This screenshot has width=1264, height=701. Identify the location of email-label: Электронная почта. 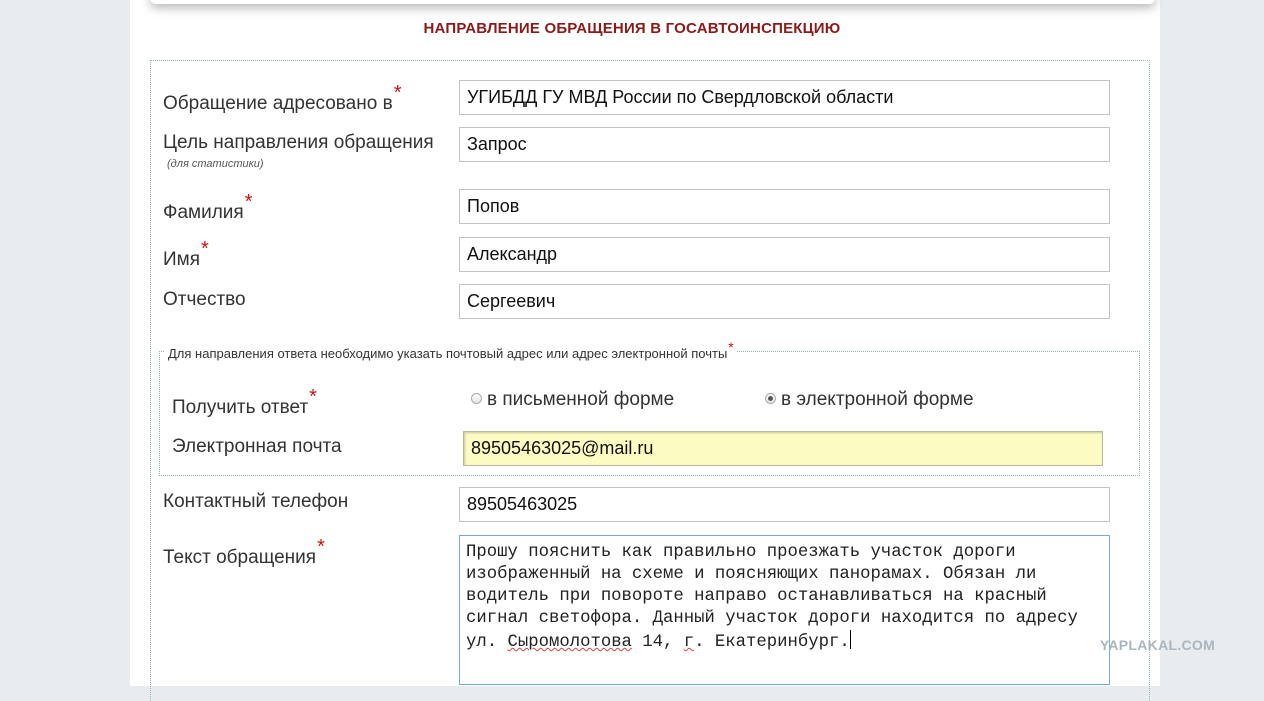
(257, 446).